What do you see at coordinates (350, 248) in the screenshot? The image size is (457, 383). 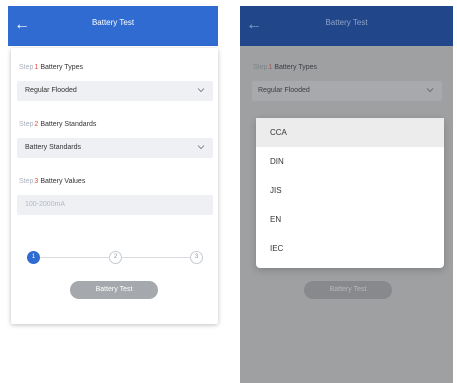 I see `dropdown-option-iec: IEC` at bounding box center [350, 248].